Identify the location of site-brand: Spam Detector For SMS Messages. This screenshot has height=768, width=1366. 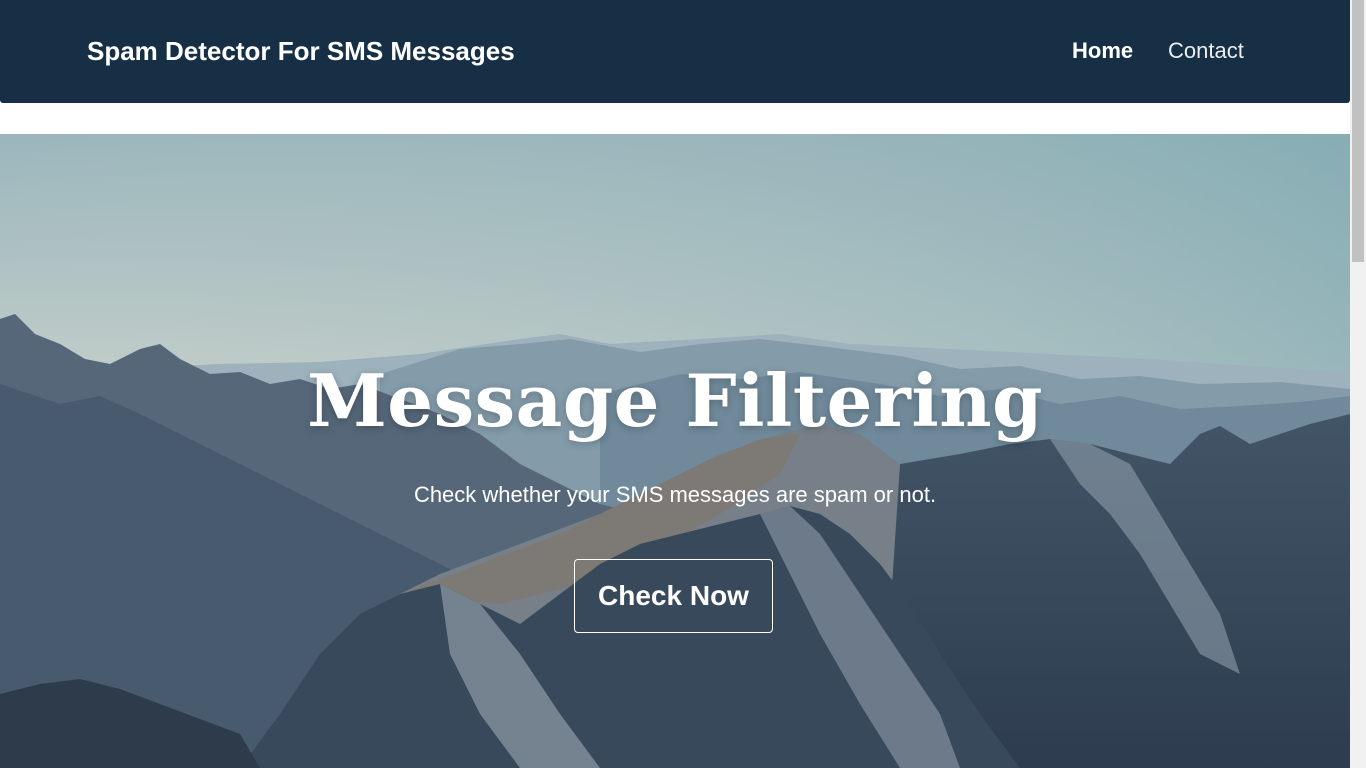
(301, 51).